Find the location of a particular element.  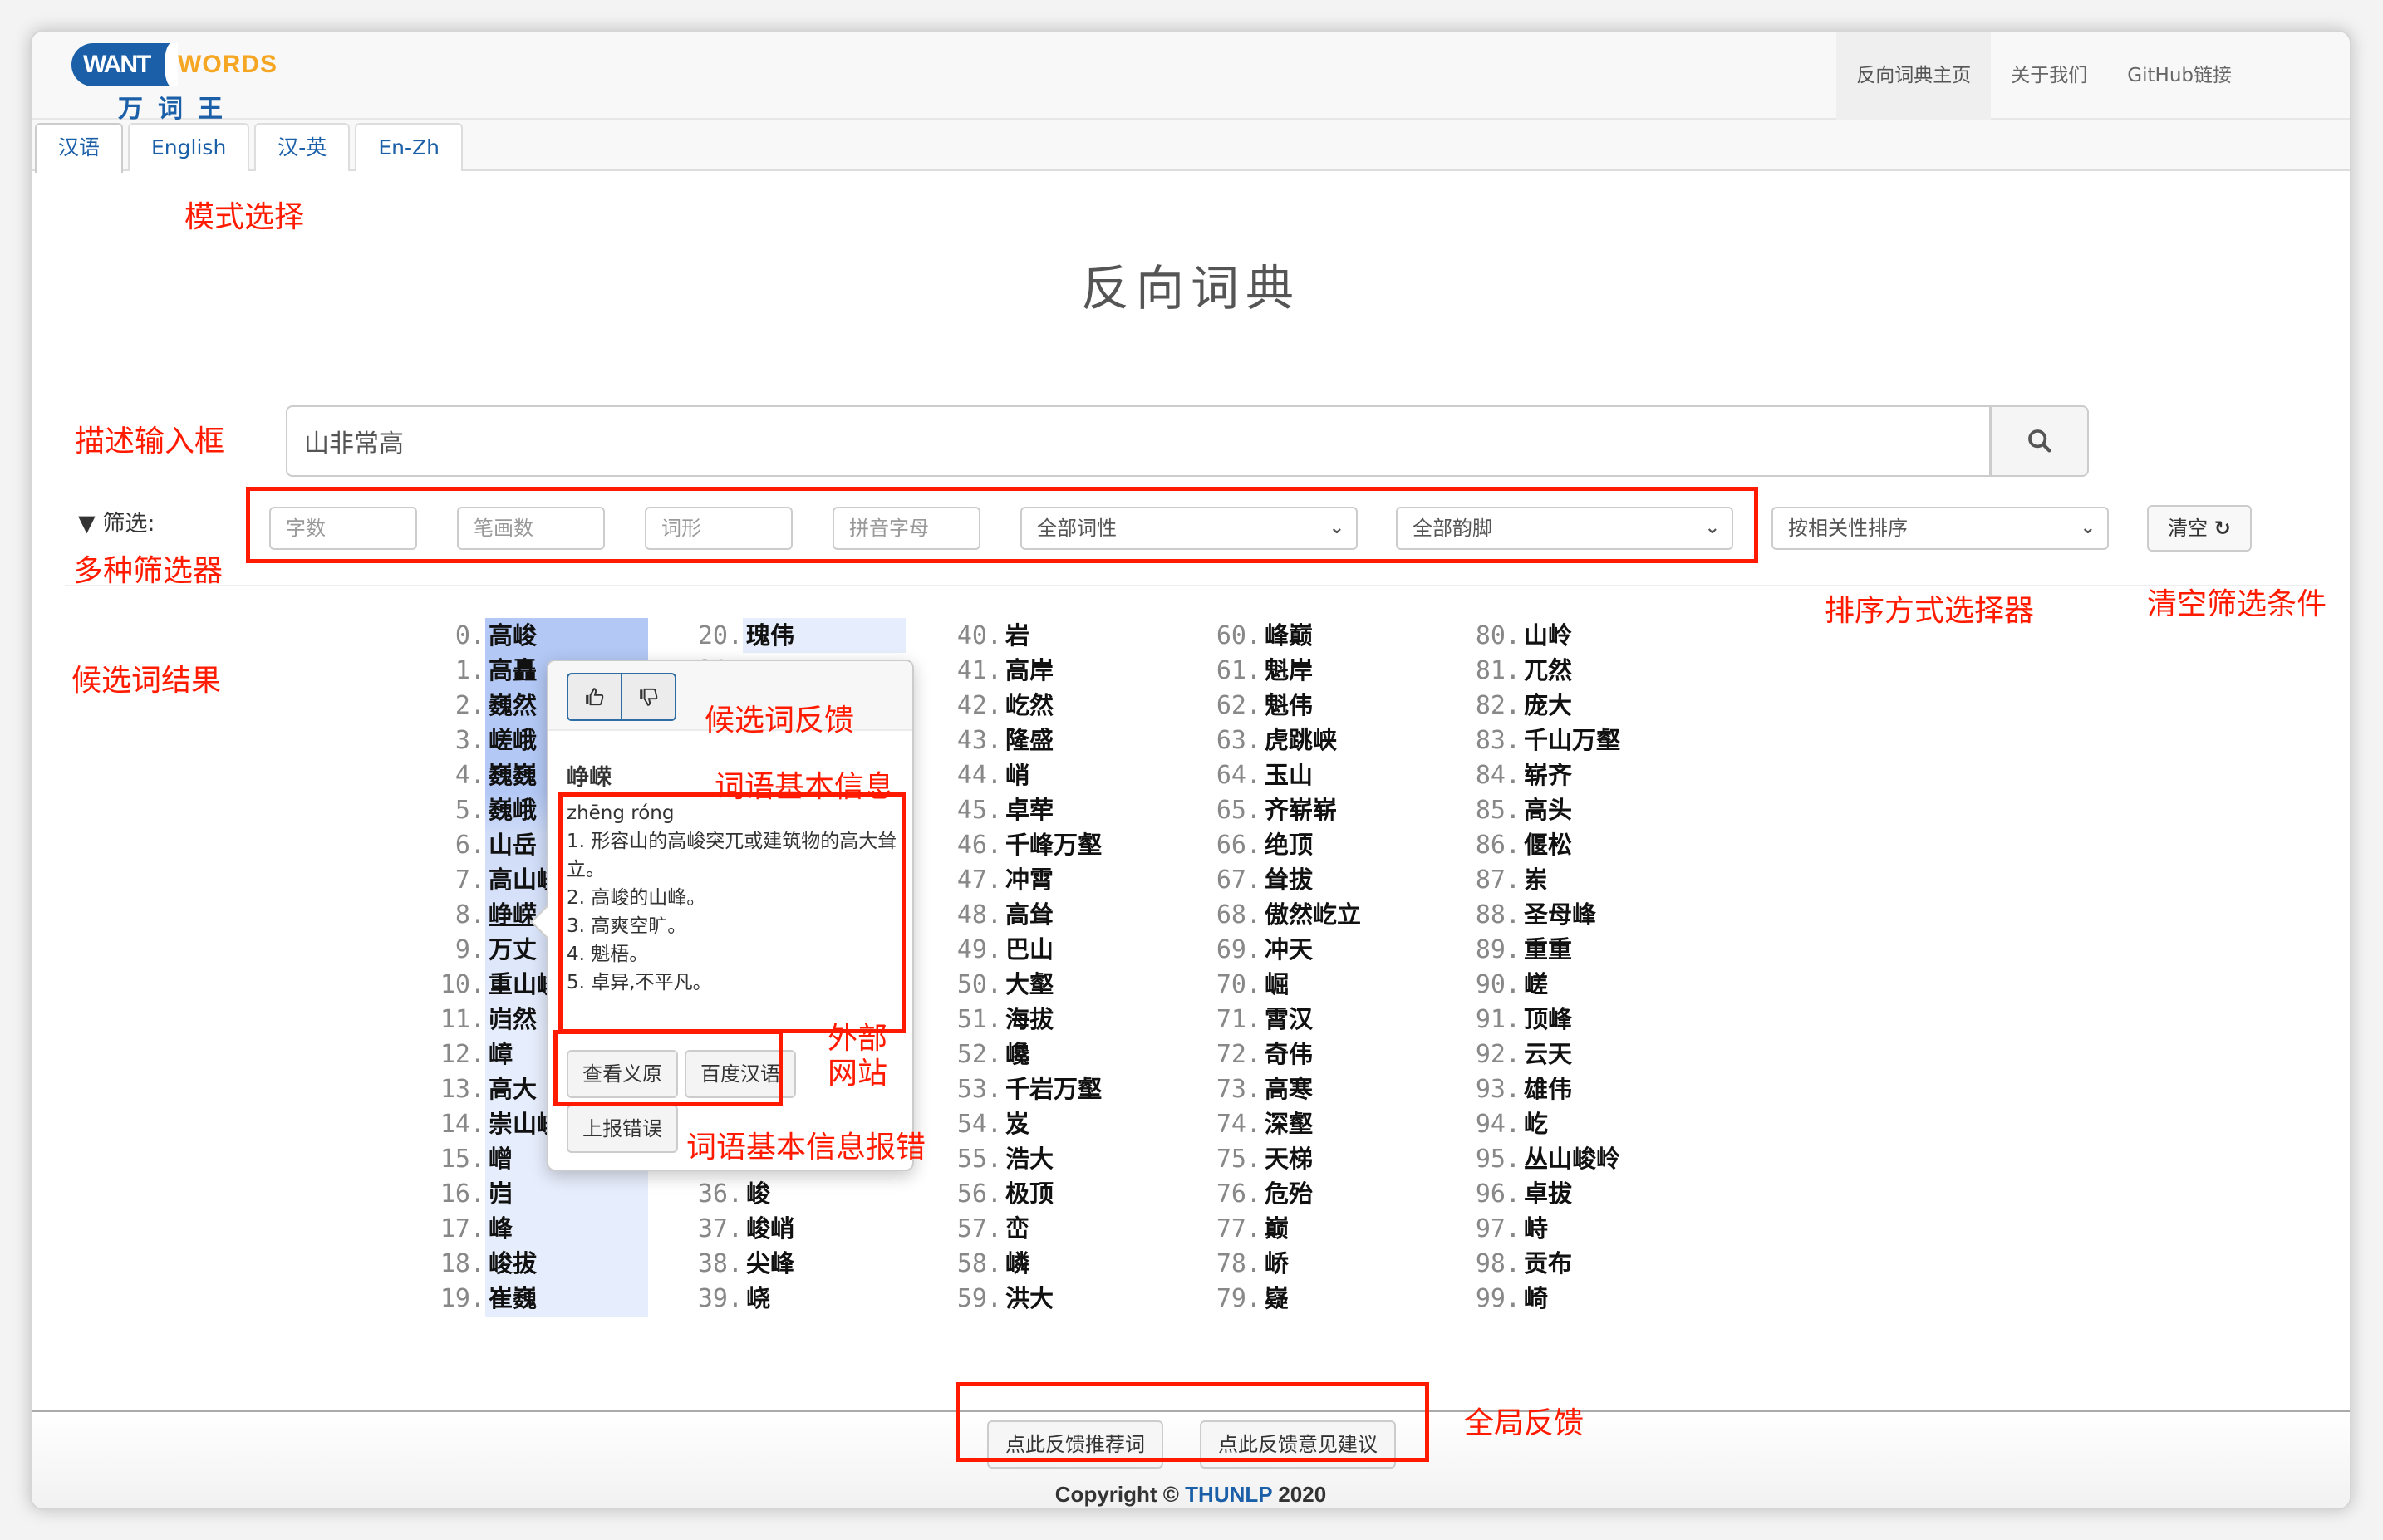

result-word: 峣 is located at coordinates (758, 1298).